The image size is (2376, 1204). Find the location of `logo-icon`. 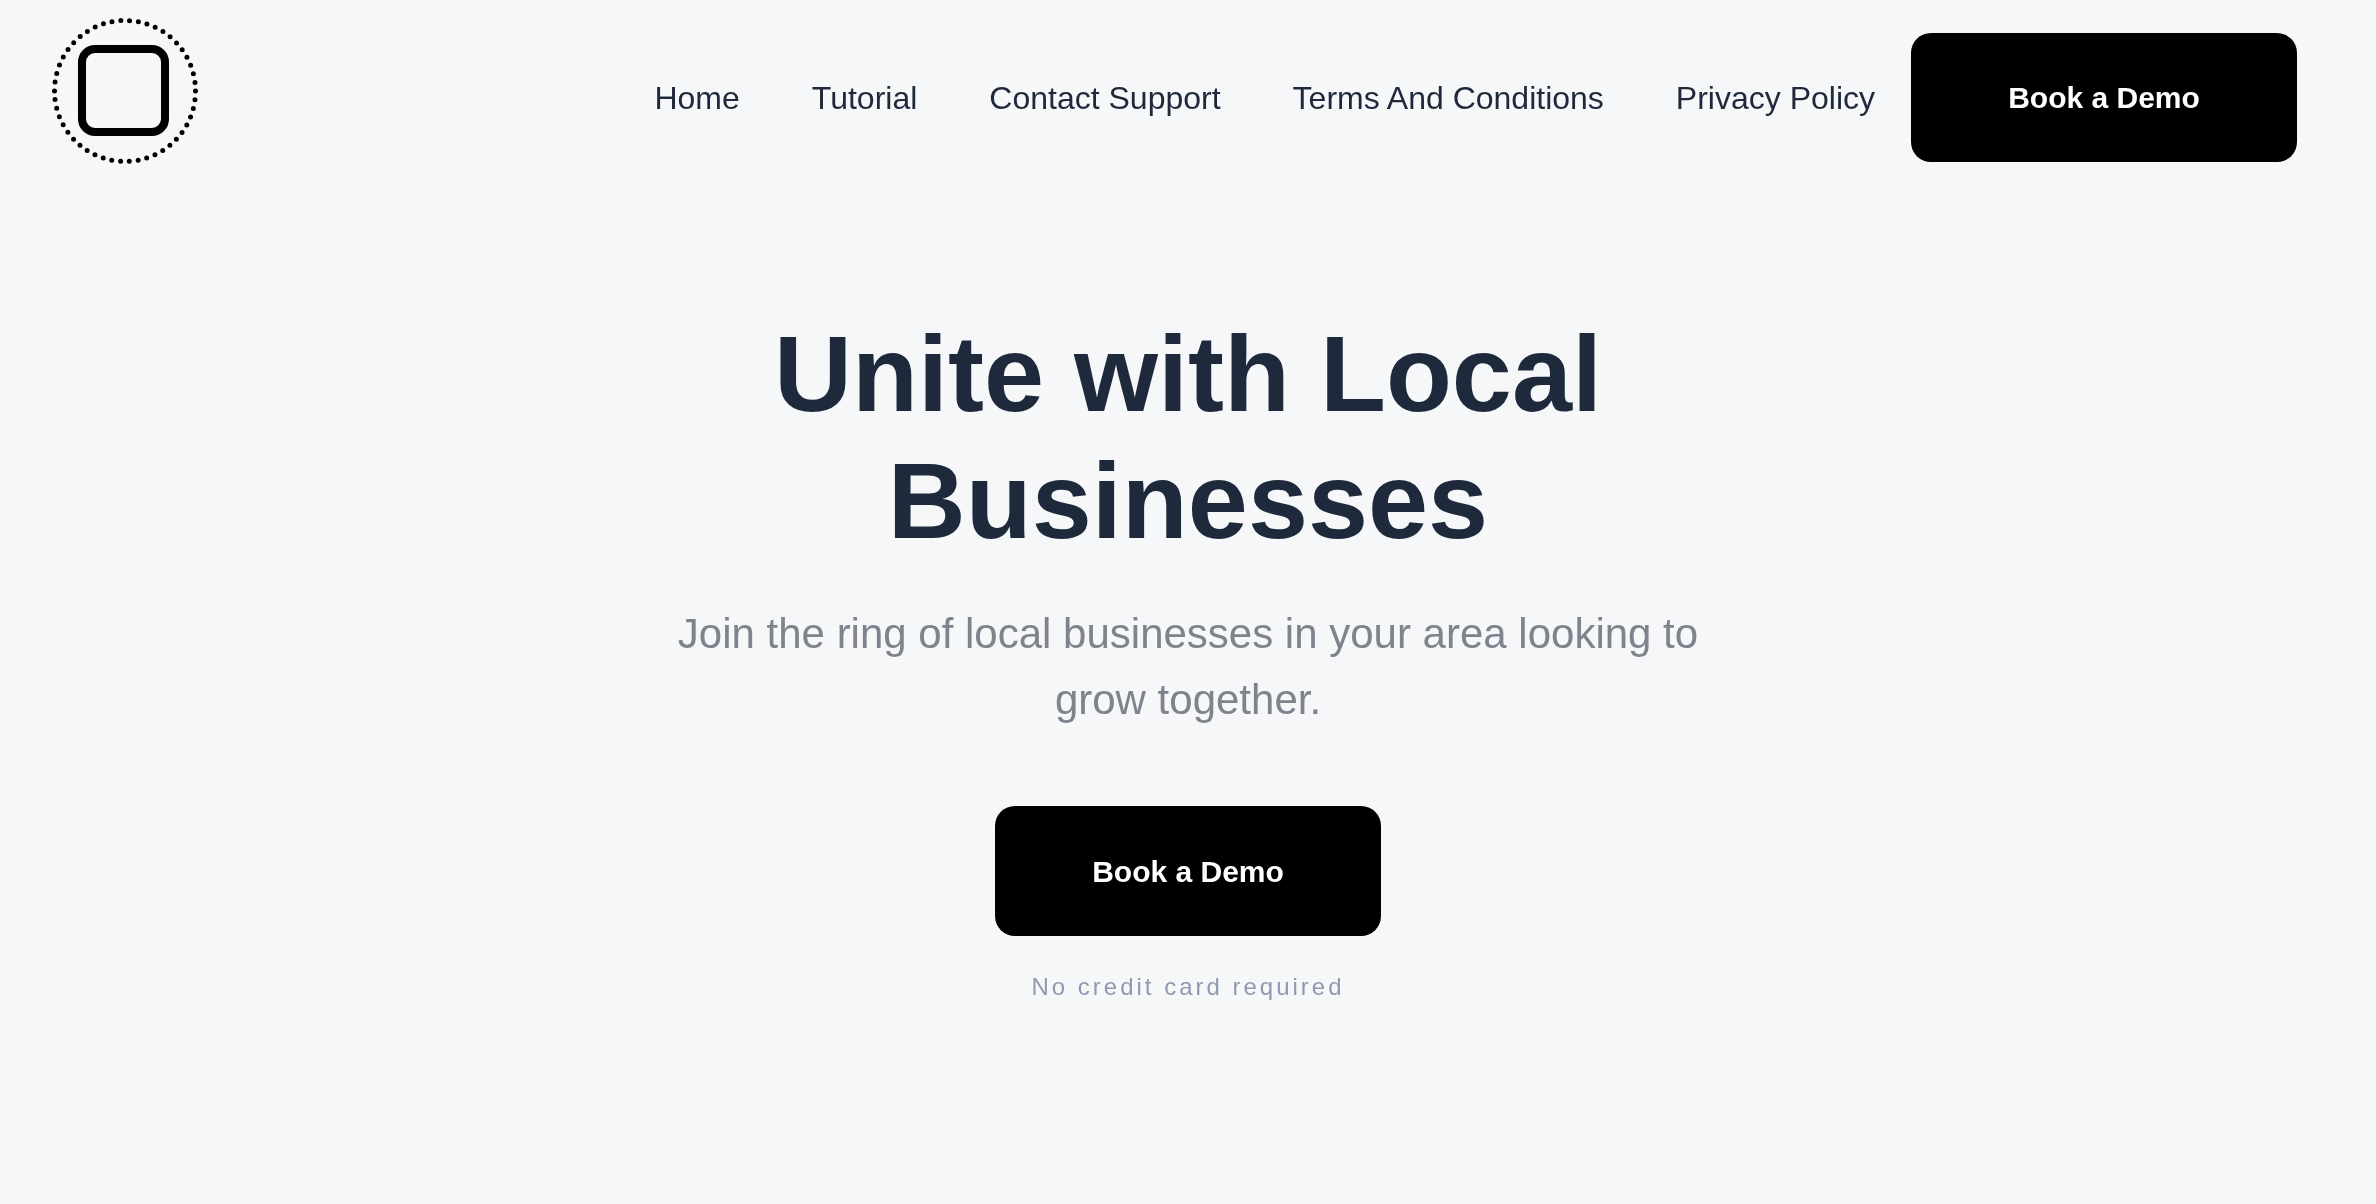

logo-icon is located at coordinates (125, 91).